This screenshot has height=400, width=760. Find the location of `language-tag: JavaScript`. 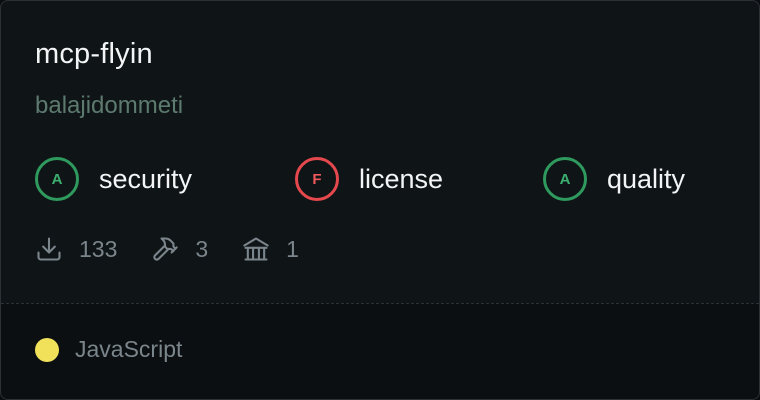

language-tag: JavaScript is located at coordinates (108, 349).